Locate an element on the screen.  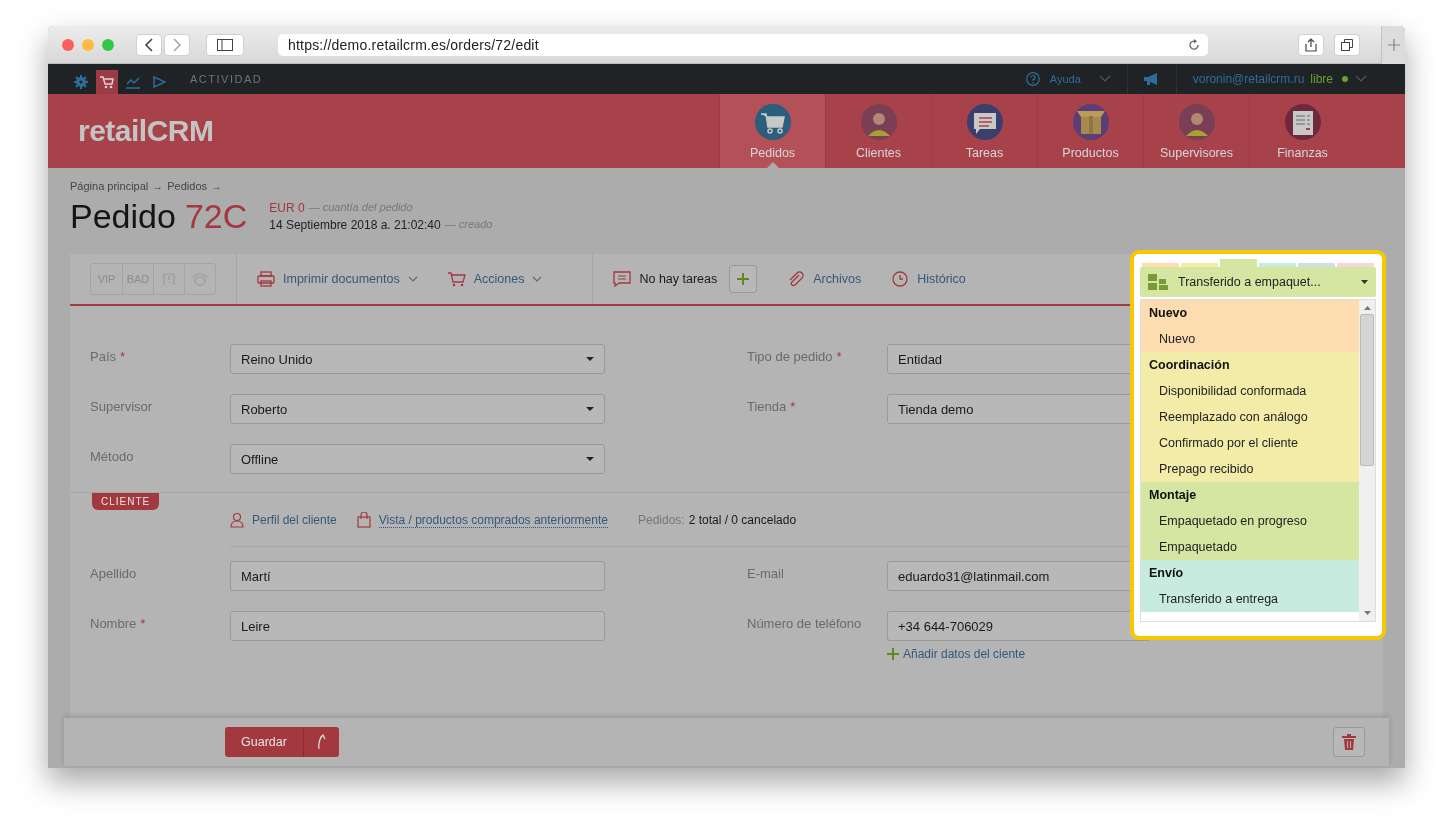
add-client-data-link: Añadir datos del ciente is located at coordinates (1135, 654).